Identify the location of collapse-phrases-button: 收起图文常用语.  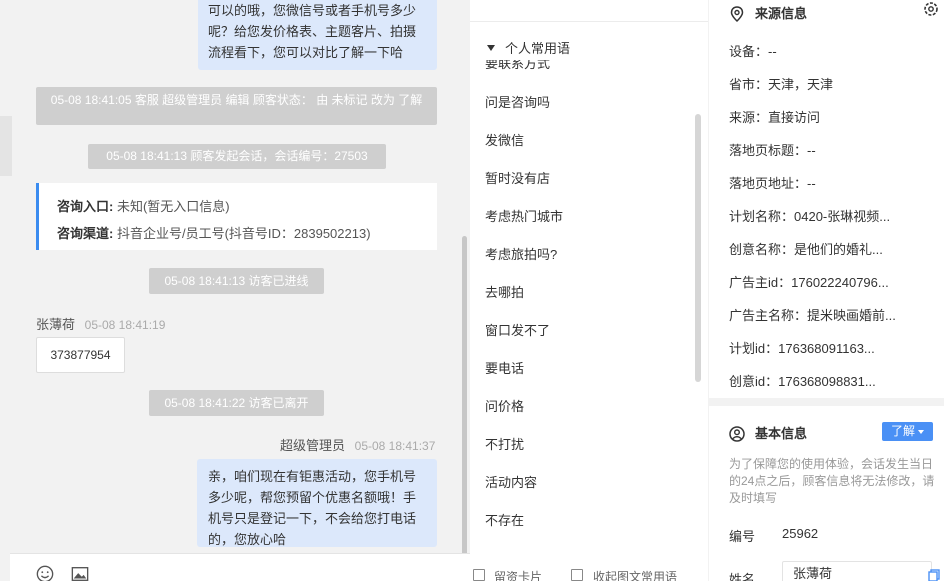
(635, 574).